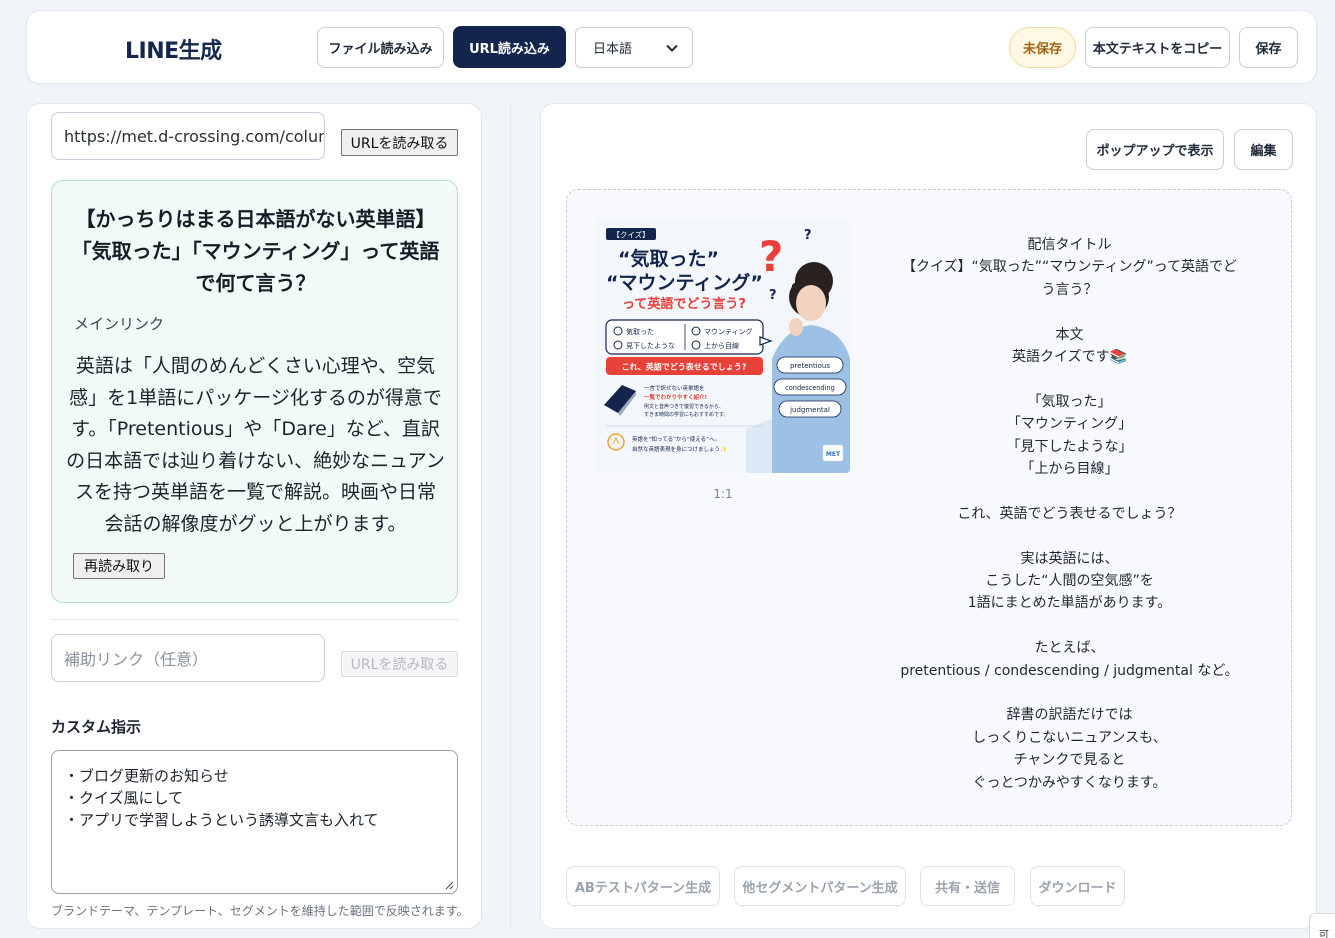 The image size is (1335, 938). What do you see at coordinates (1069, 715) in the screenshot?
I see `message-line: 辞書の訳語だけでは` at bounding box center [1069, 715].